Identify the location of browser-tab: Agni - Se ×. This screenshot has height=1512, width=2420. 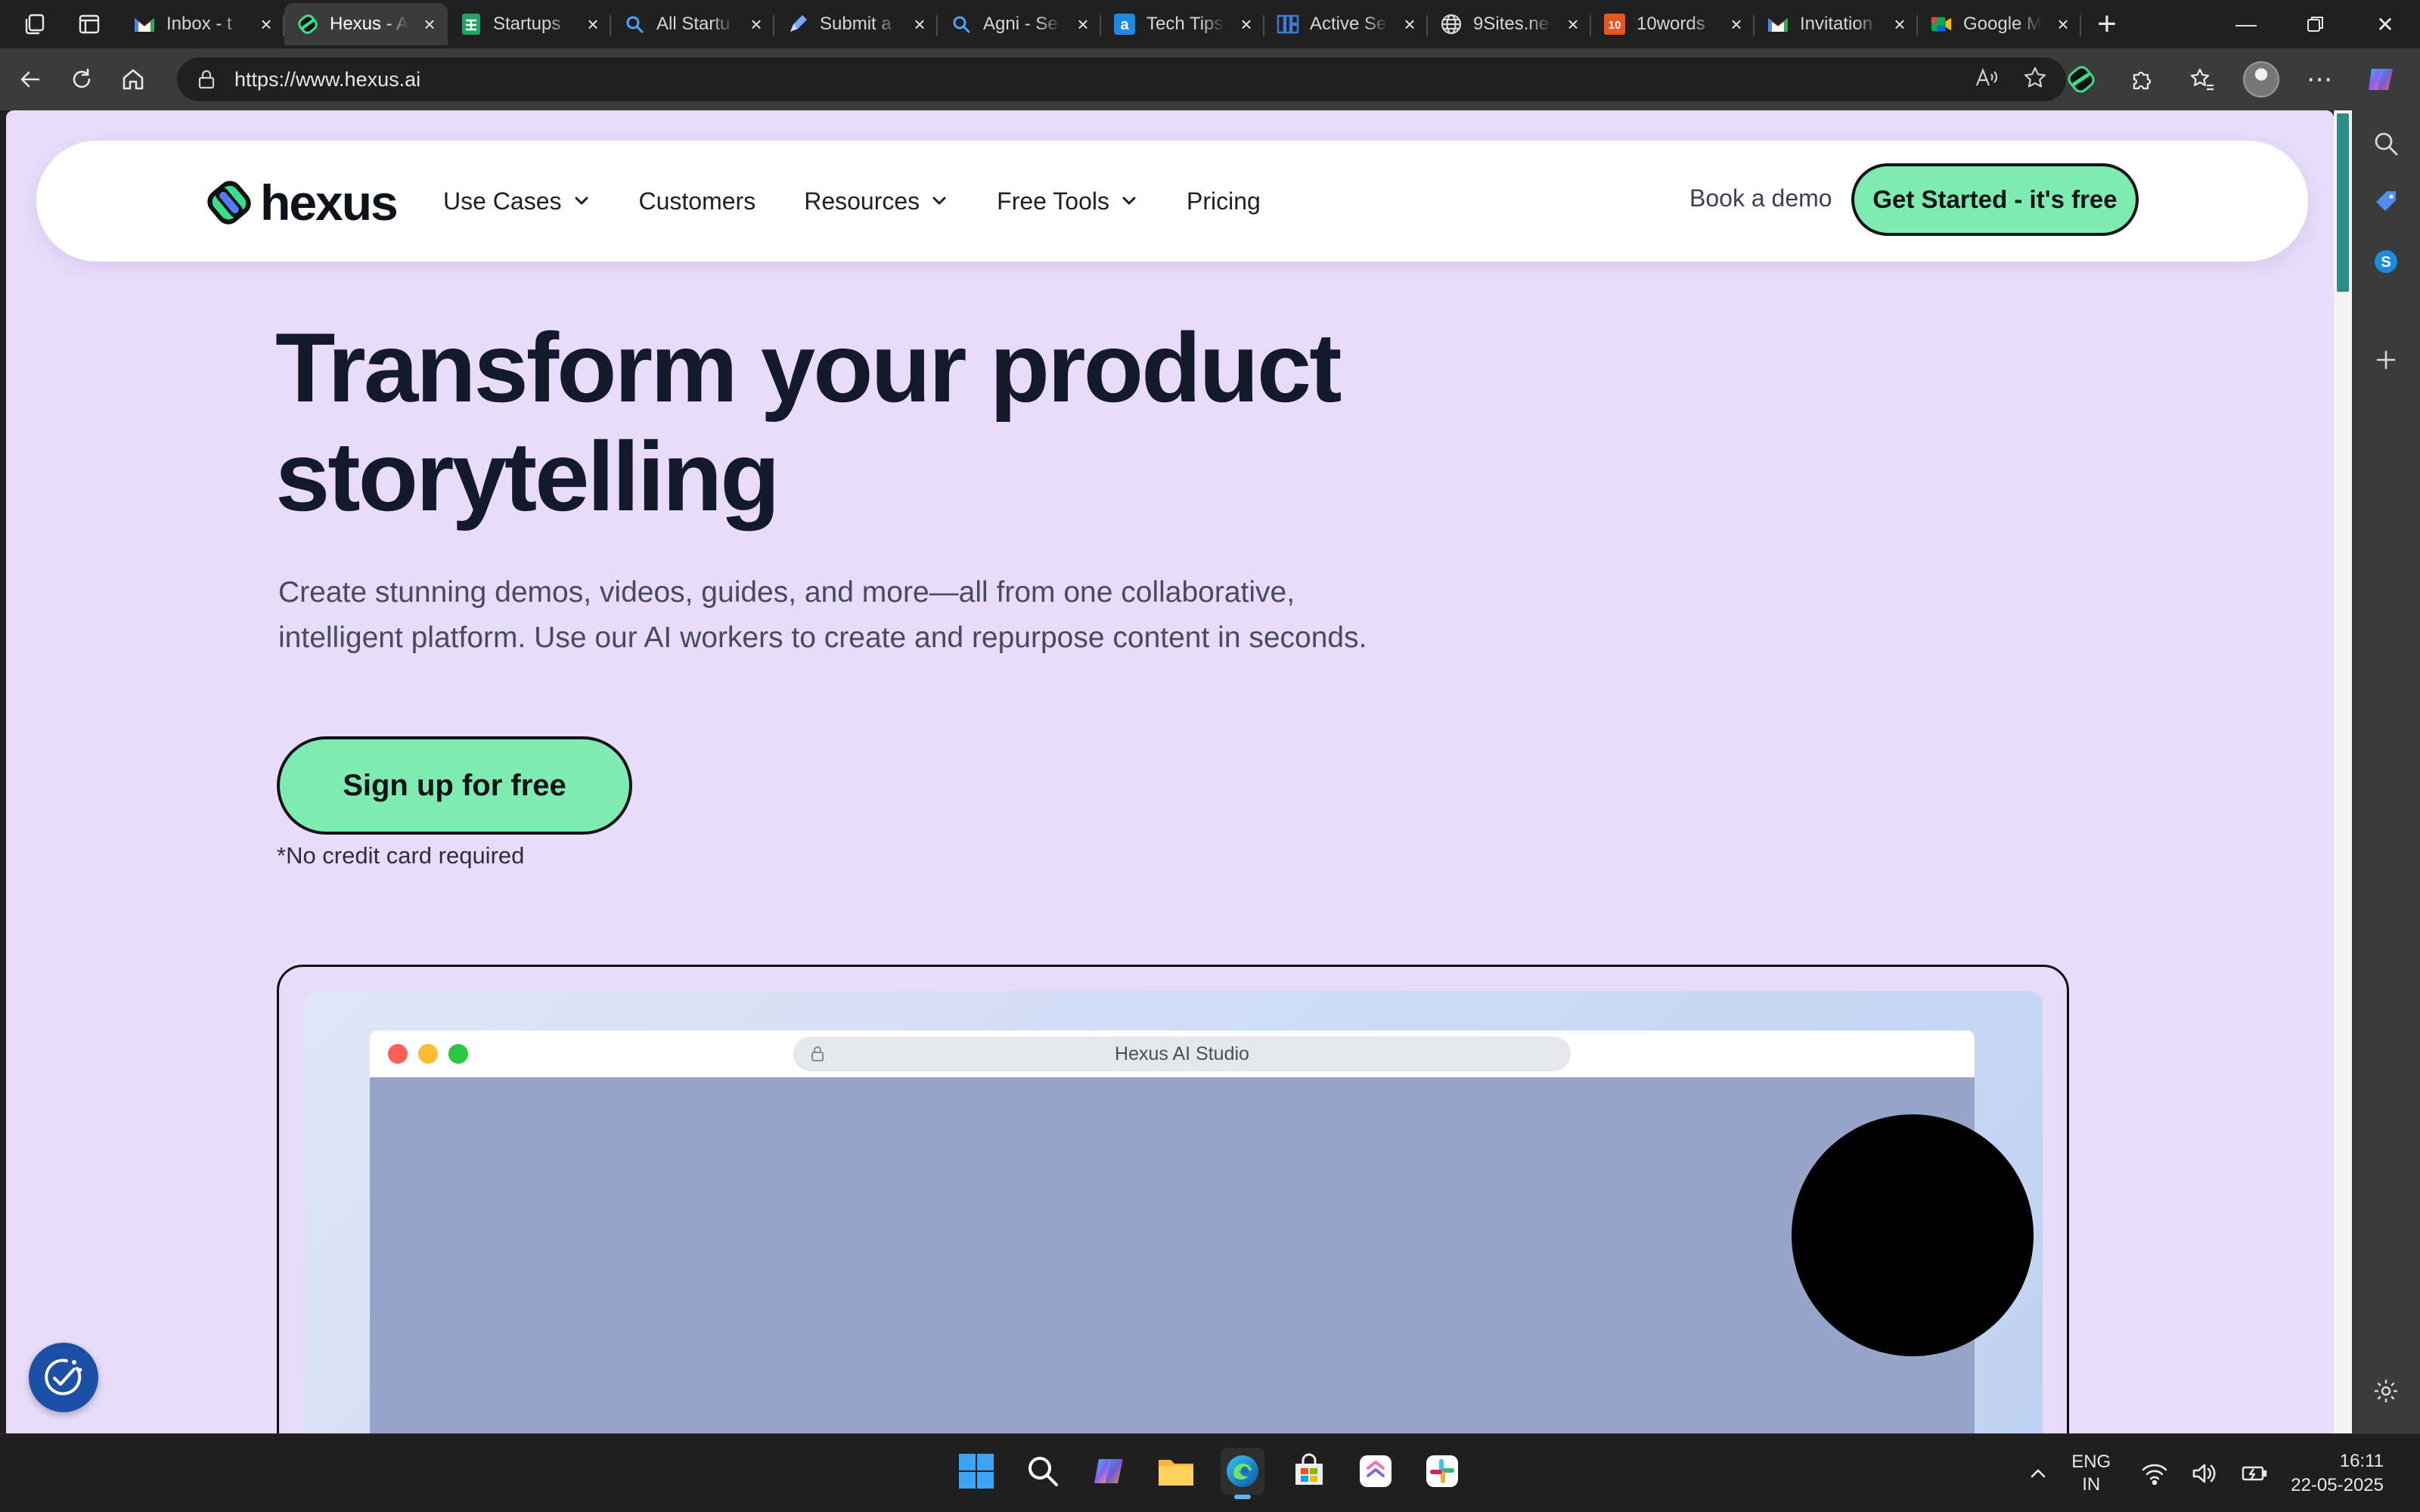
(1019, 24).